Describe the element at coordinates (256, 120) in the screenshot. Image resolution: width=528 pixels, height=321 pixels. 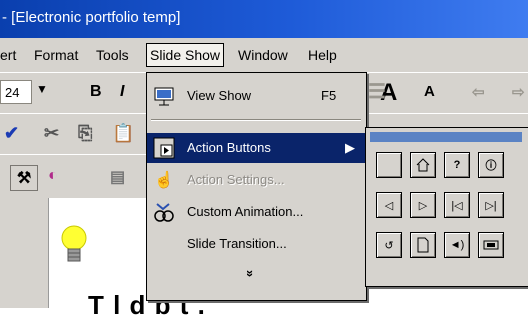
I see `menu-separator` at that location.